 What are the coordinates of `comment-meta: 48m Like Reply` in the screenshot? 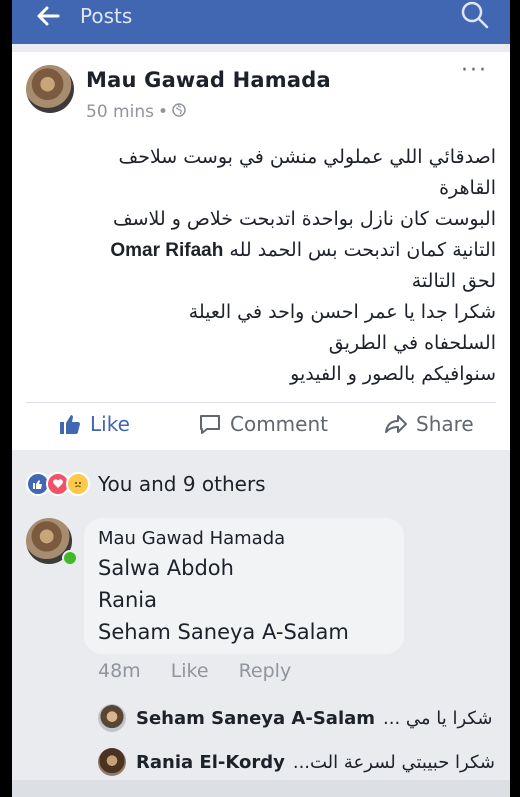 It's located at (194, 671).